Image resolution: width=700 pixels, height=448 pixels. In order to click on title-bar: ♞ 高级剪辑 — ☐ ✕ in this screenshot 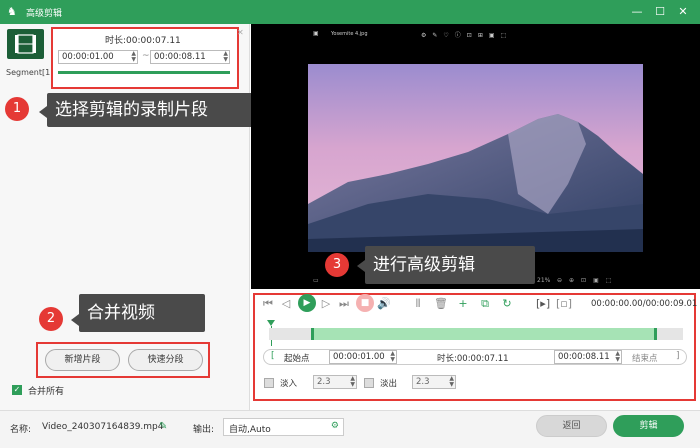, I will do `click(350, 12)`.